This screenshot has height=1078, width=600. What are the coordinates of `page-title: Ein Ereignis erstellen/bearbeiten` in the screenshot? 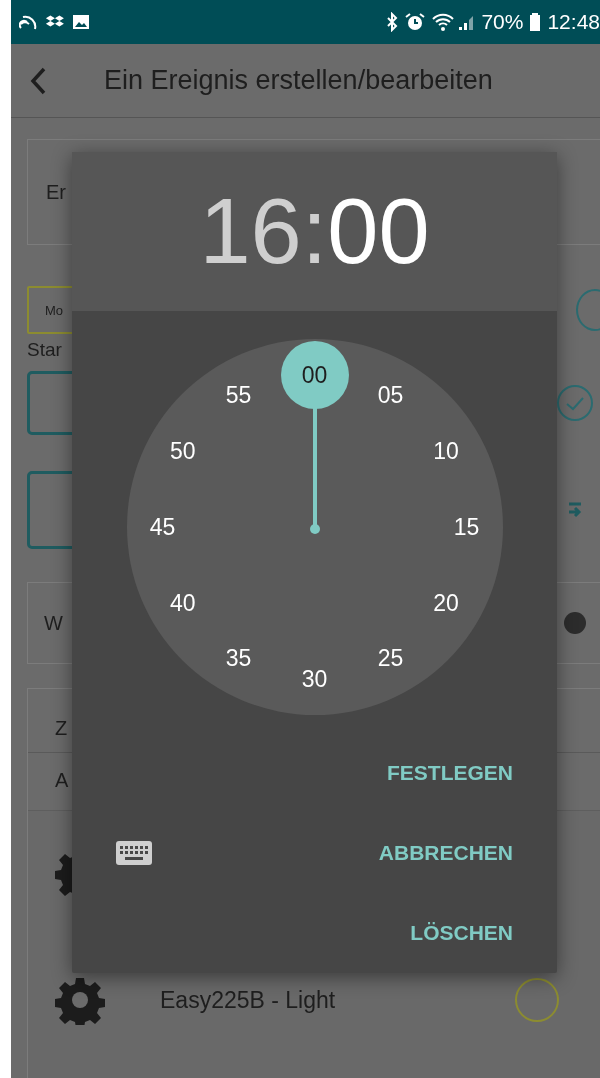 It's located at (298, 80).